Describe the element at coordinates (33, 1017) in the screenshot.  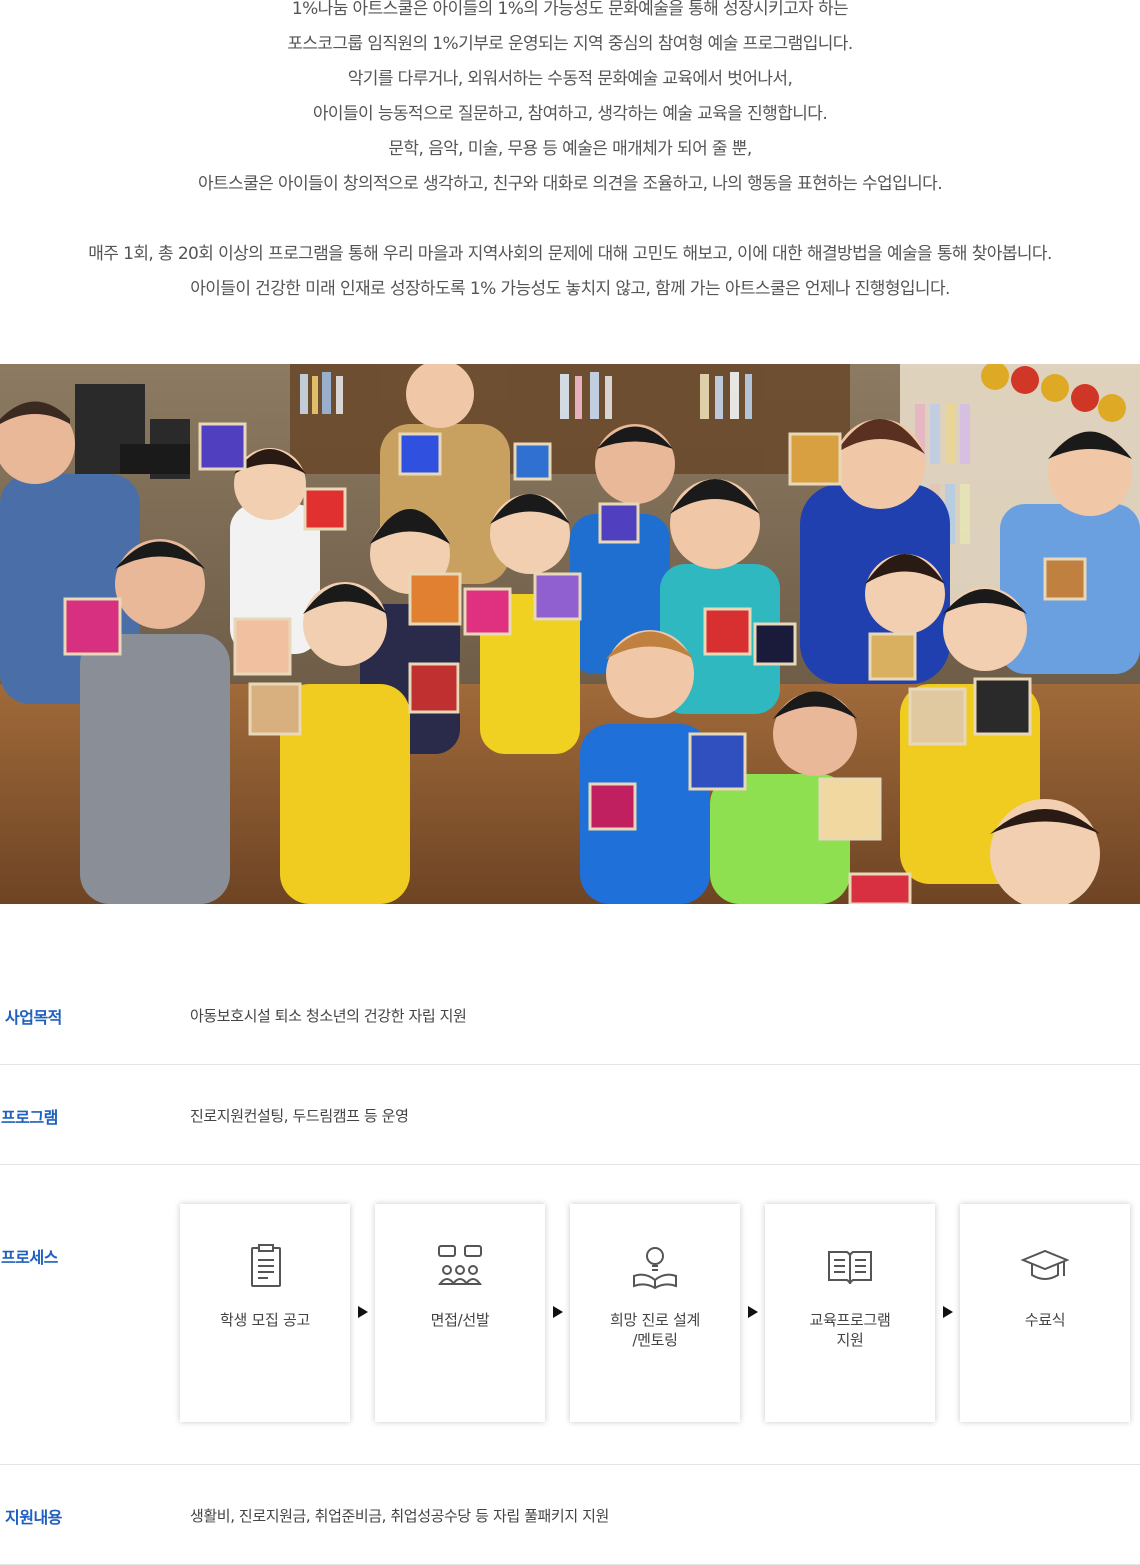
I see `purpose-label: 사업목적` at that location.